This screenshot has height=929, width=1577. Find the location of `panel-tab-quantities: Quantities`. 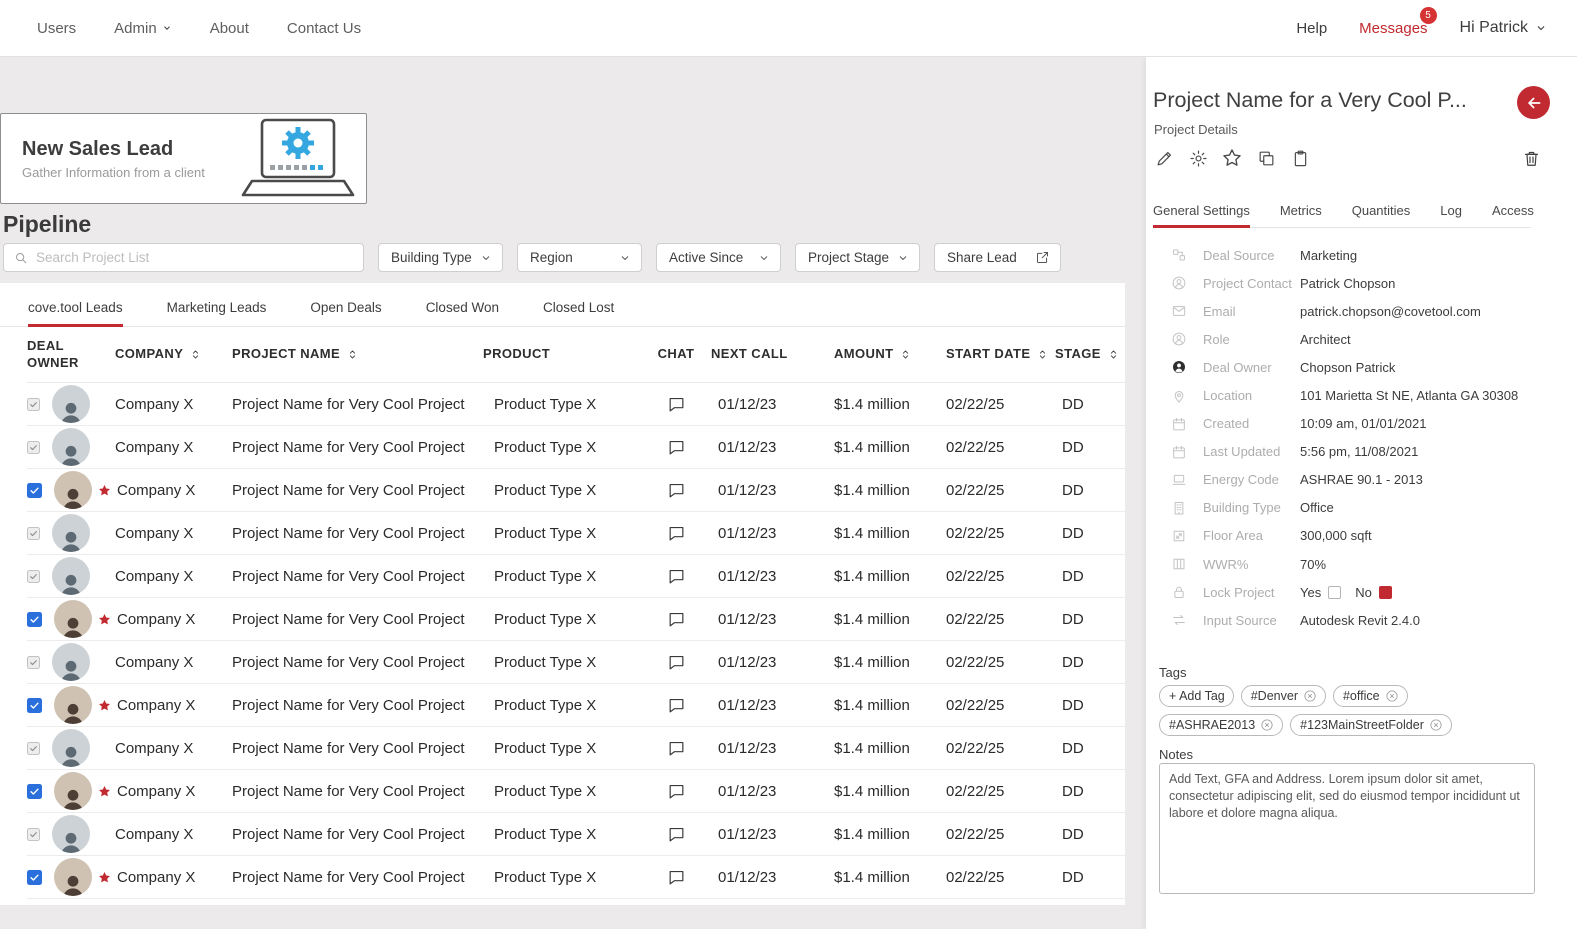

panel-tab-quantities: Quantities is located at coordinates (1381, 215).